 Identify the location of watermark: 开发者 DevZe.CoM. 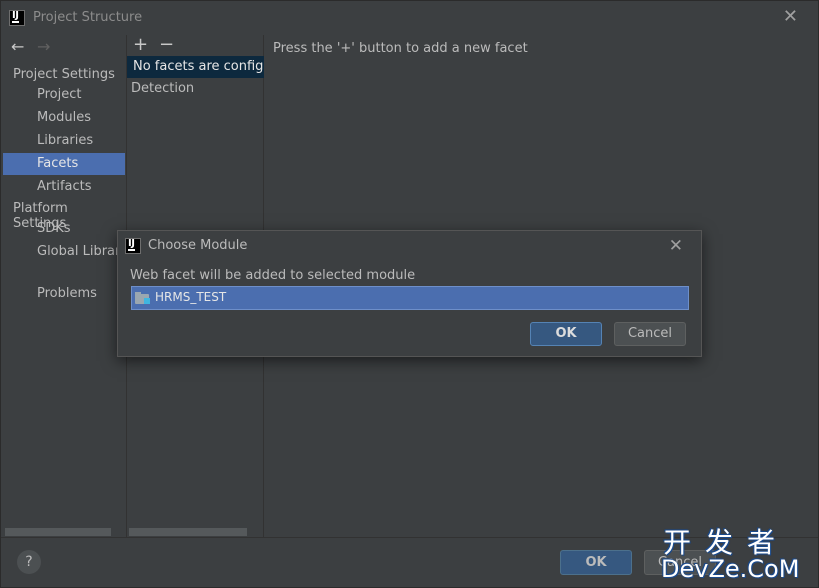
(739, 554).